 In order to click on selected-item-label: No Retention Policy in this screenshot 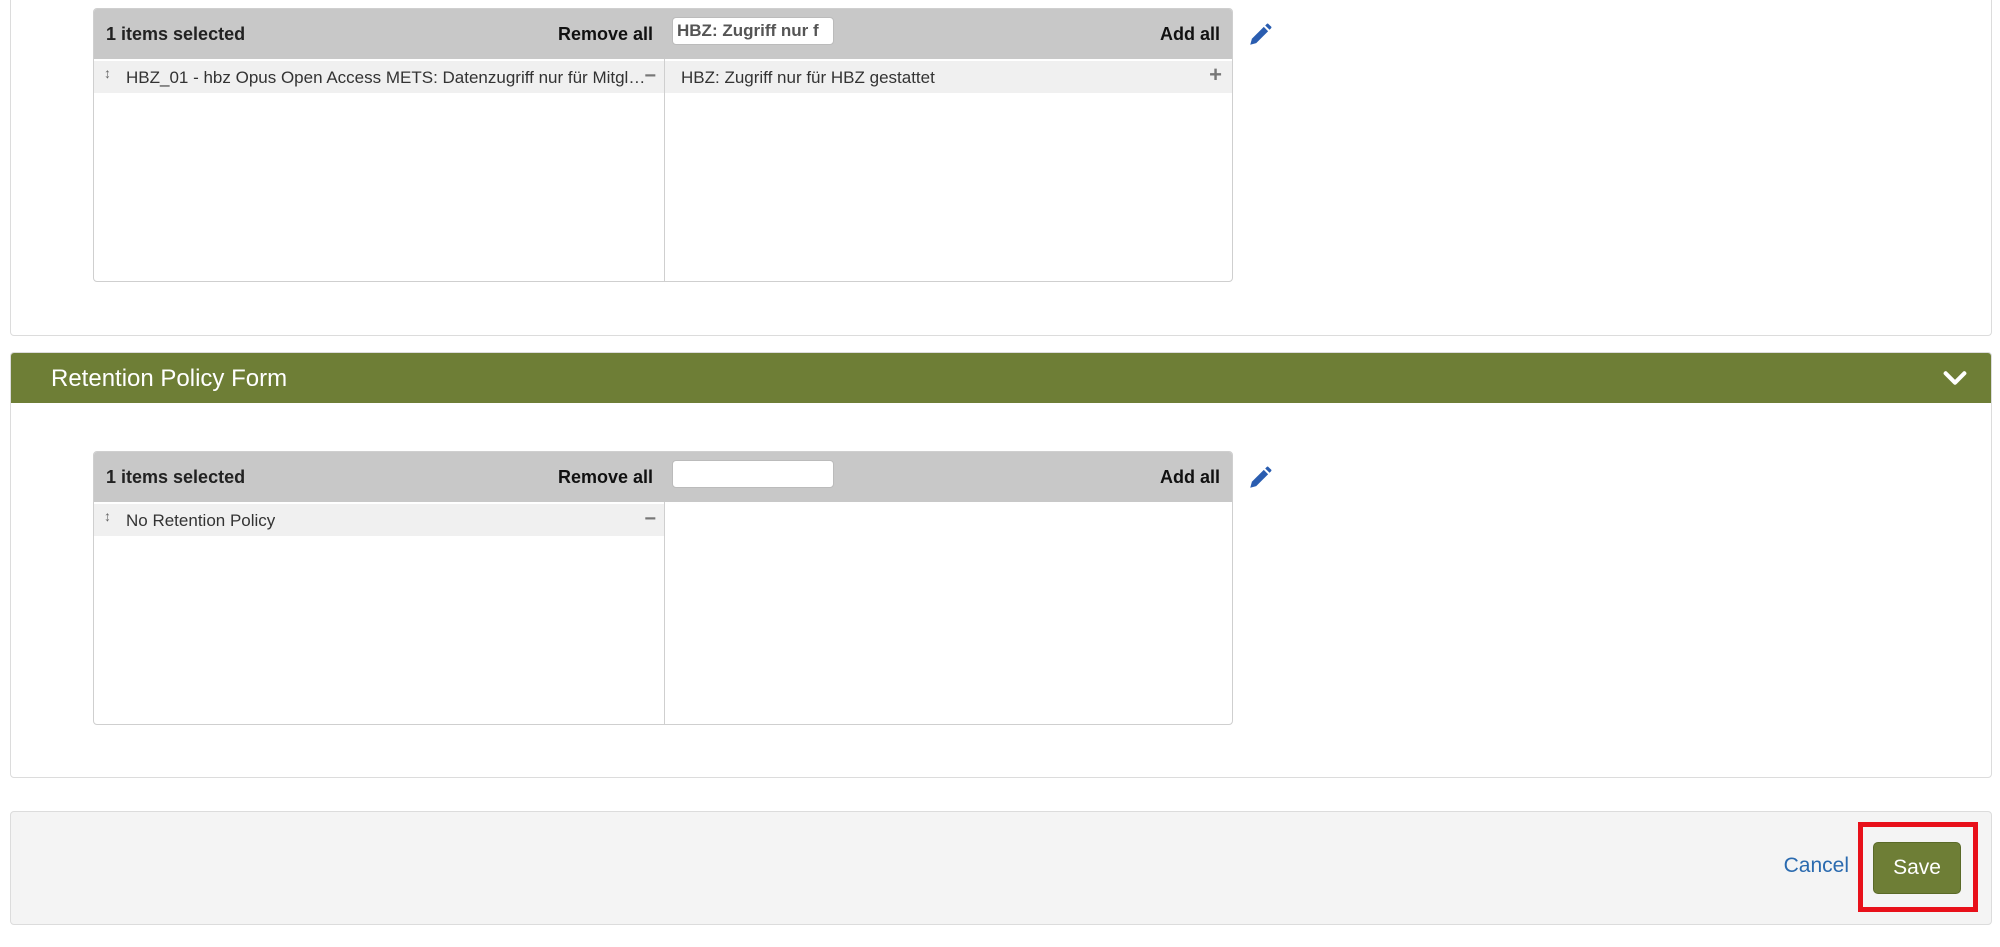, I will do `click(201, 520)`.